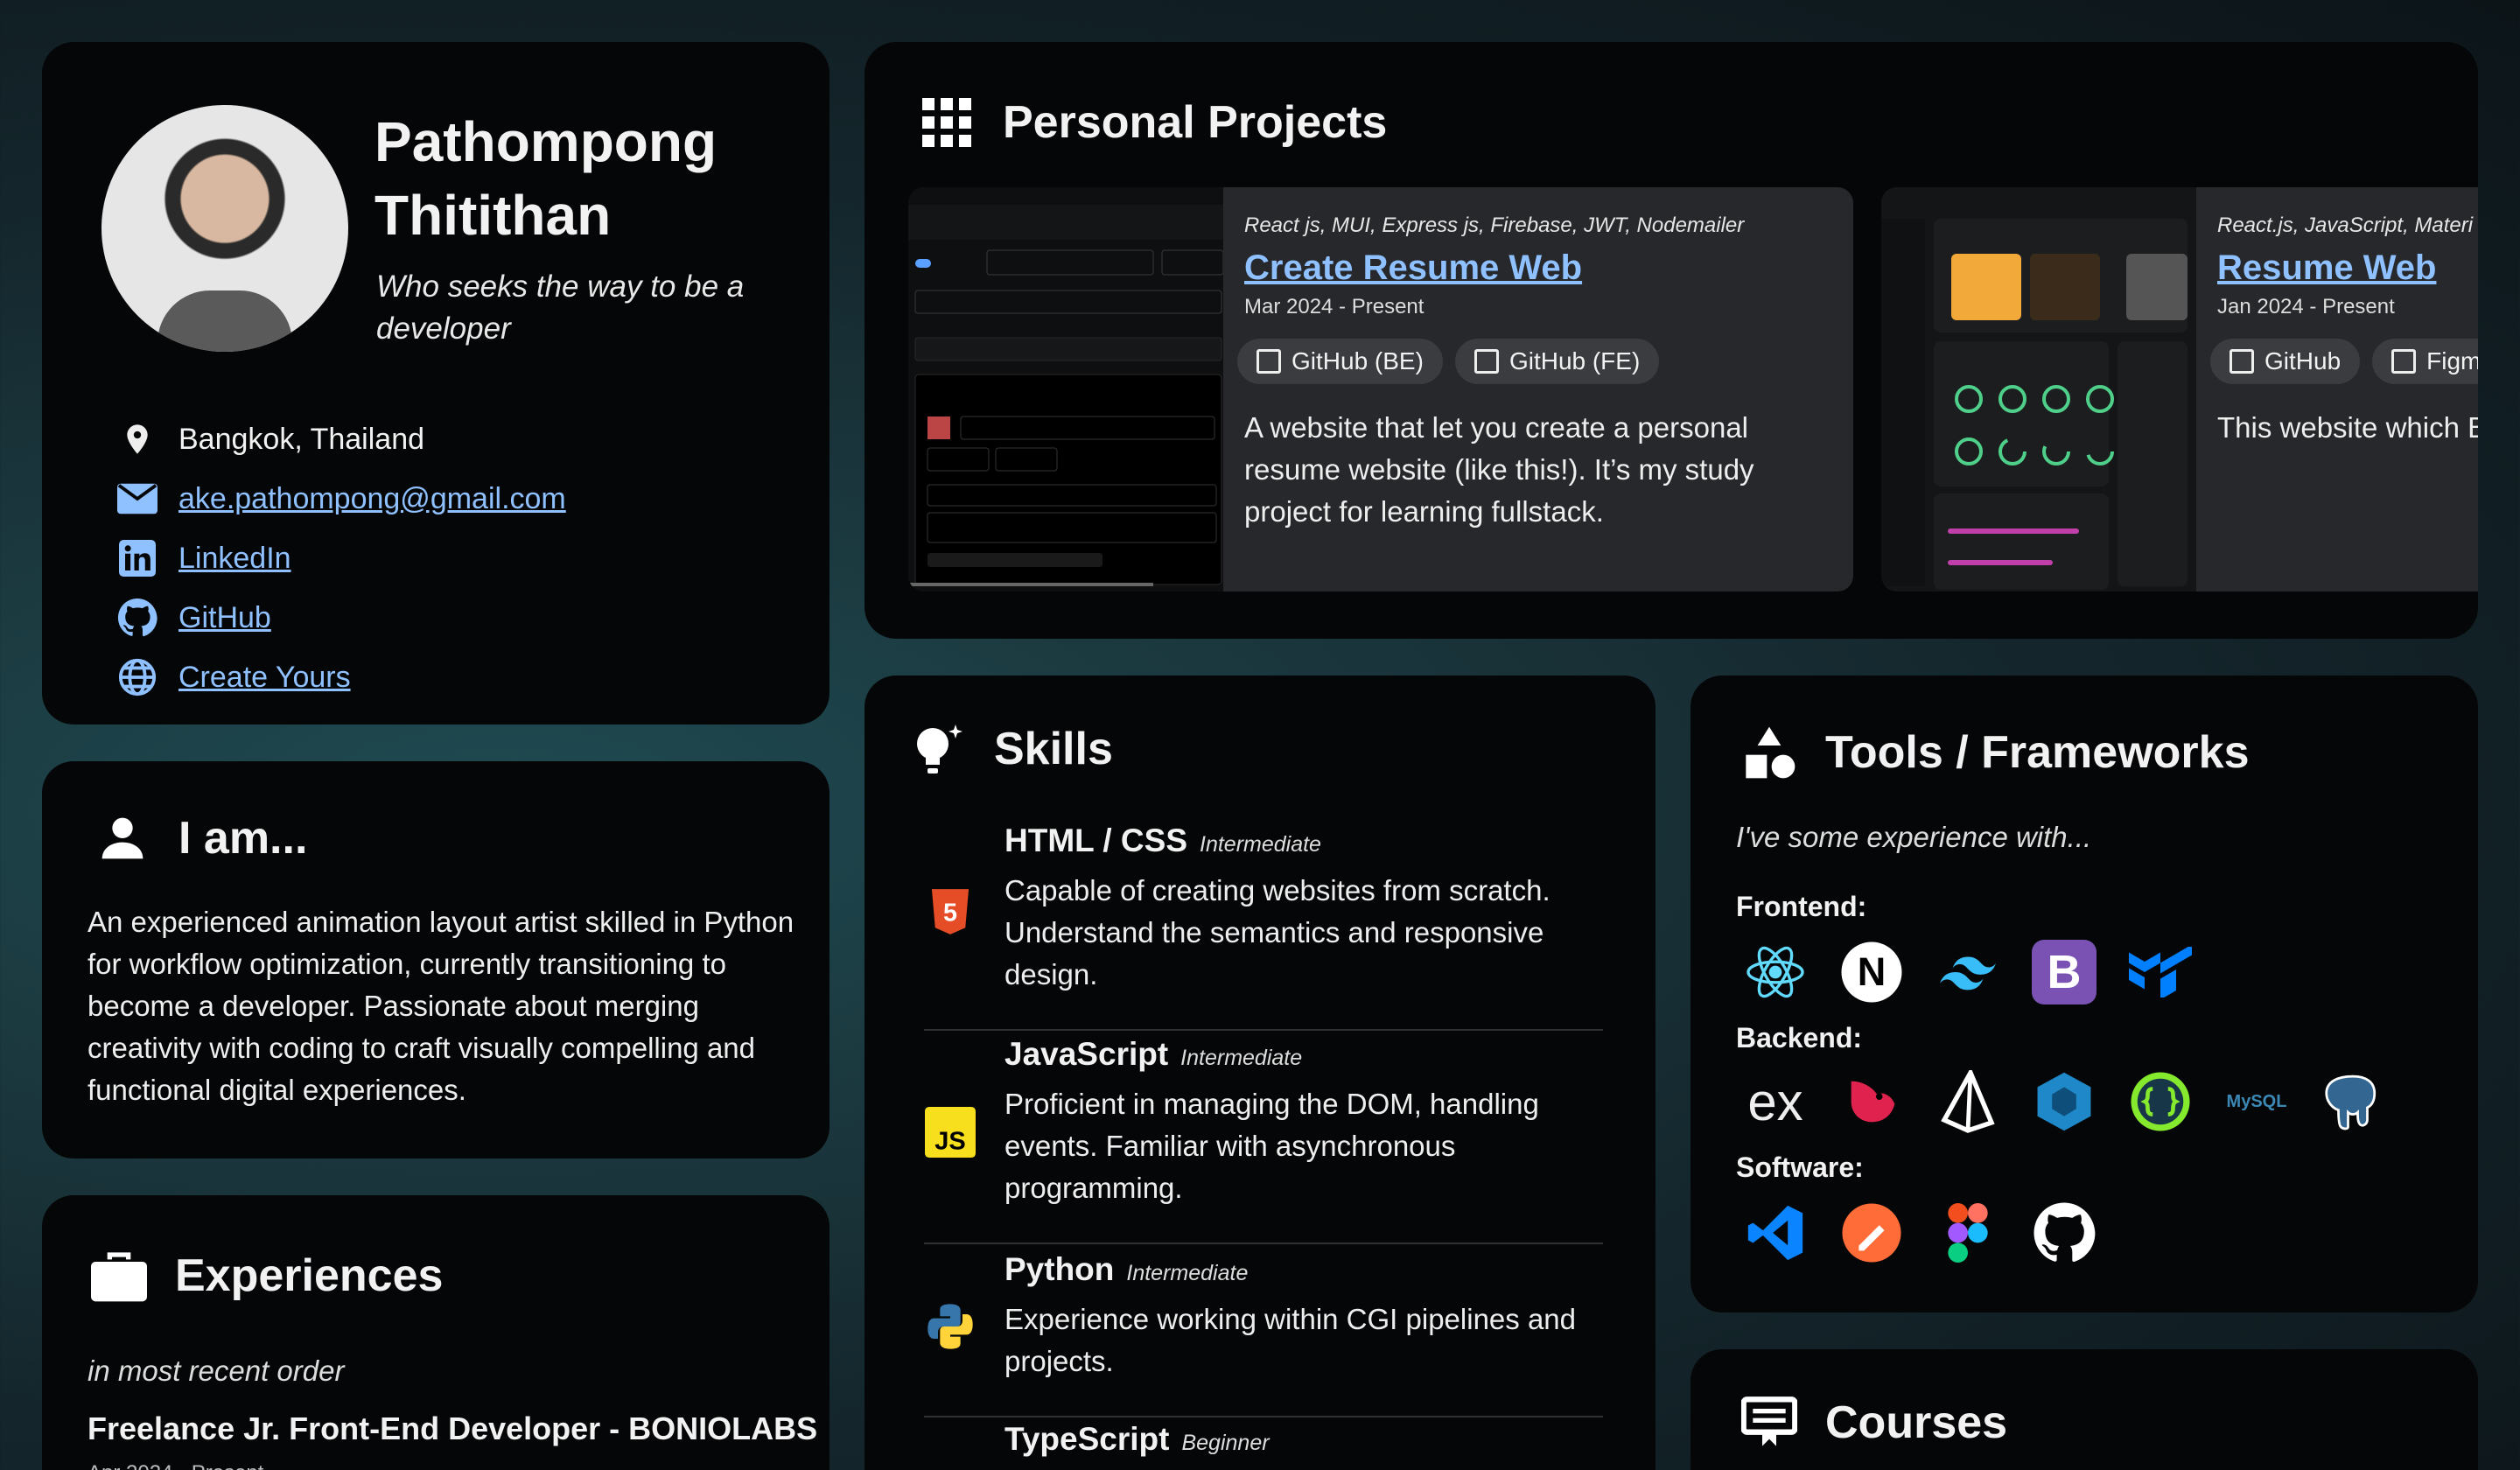 The image size is (2520, 1470). I want to click on backend-label: Backend:, so click(1799, 1038).